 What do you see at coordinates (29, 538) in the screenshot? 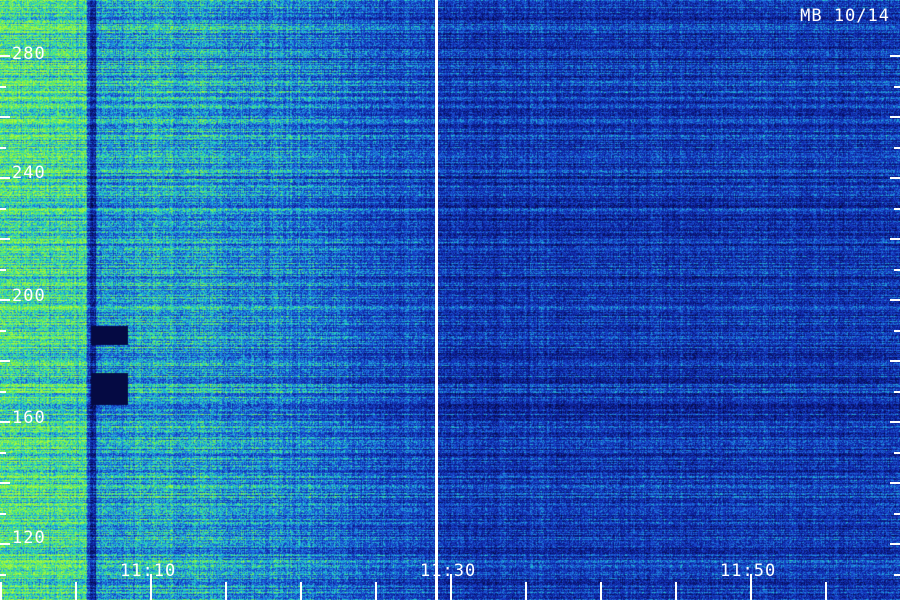
I see `y-tick-label: 120` at bounding box center [29, 538].